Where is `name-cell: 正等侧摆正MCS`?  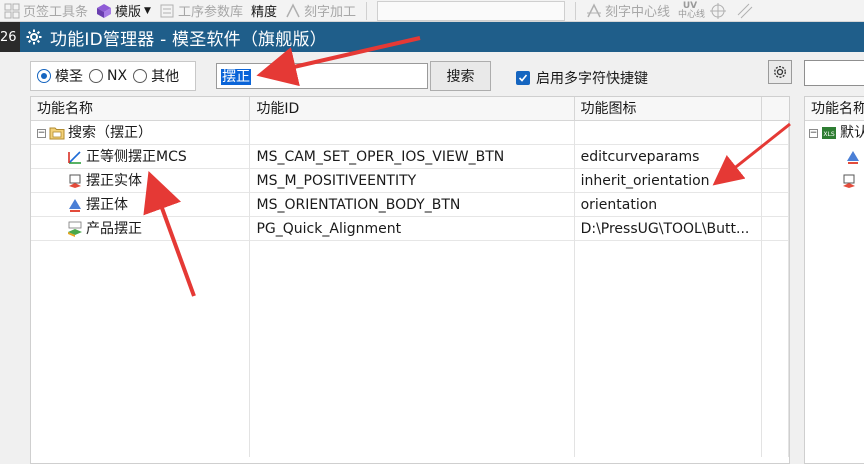 name-cell: 正等侧摆正MCS is located at coordinates (141, 157).